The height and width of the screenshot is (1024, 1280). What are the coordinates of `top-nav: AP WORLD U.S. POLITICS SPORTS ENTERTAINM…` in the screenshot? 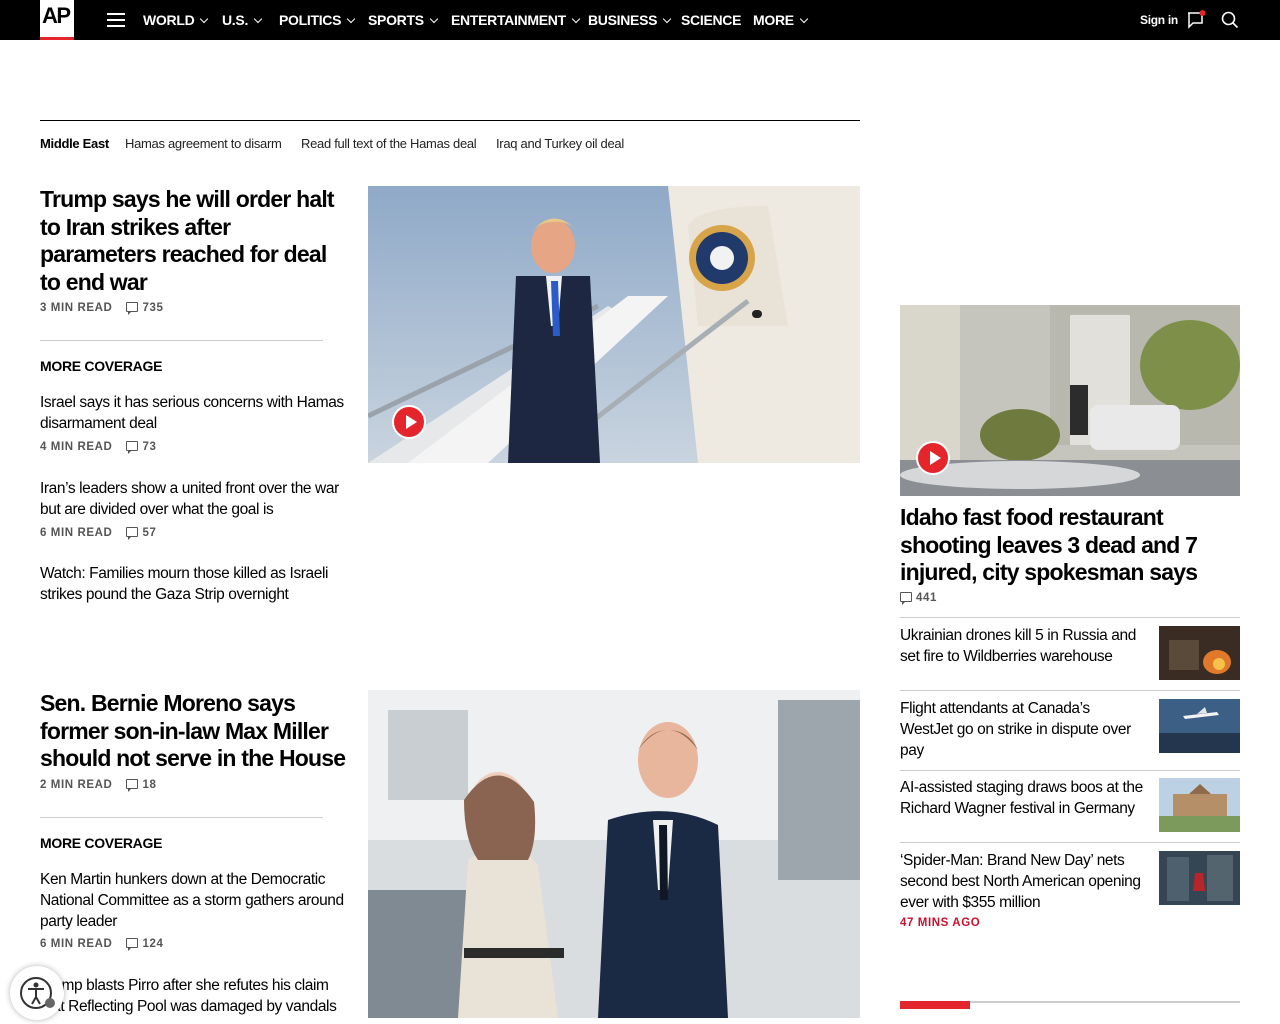 It's located at (640, 20).